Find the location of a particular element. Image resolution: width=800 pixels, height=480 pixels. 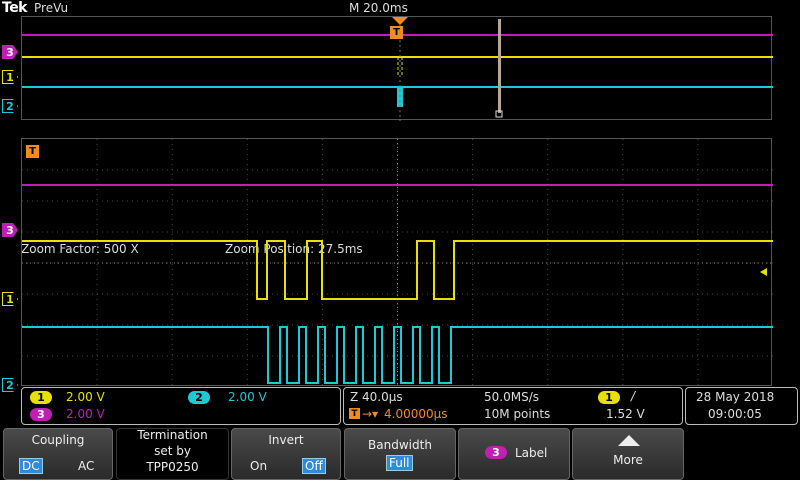

coupling-dc-option: DC is located at coordinates (31, 466).